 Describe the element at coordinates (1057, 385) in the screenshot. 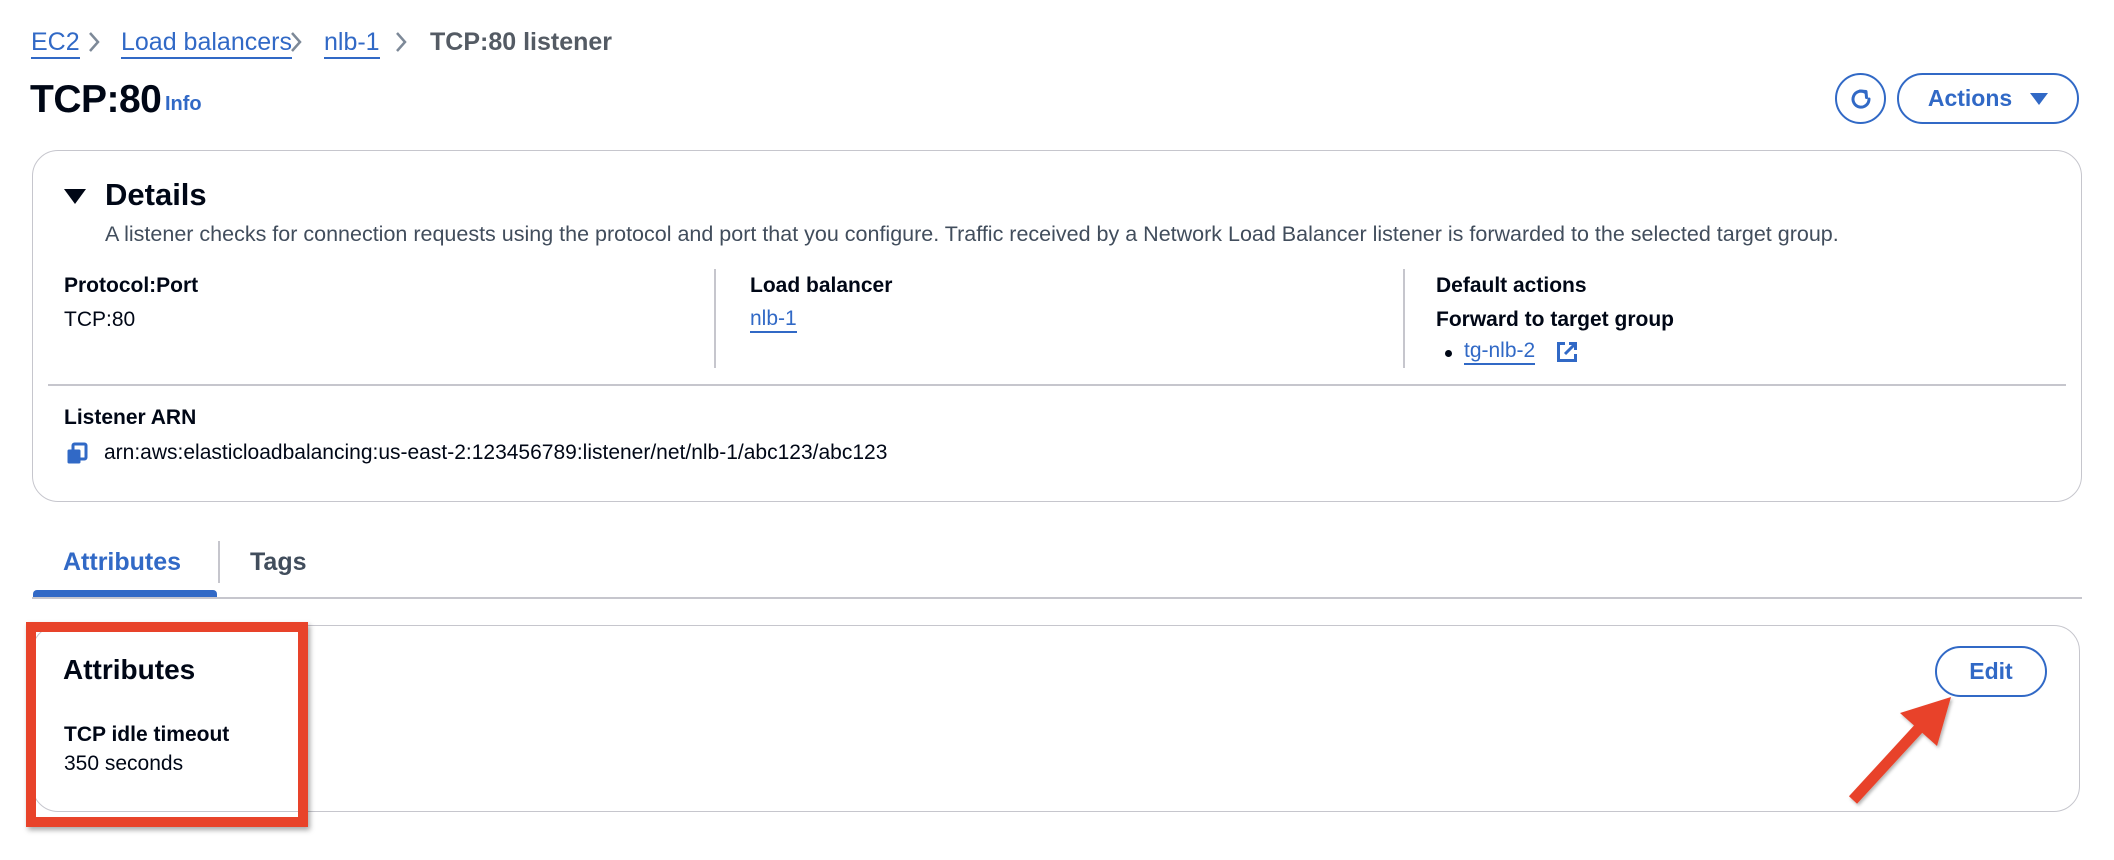

I see `section-divider` at that location.